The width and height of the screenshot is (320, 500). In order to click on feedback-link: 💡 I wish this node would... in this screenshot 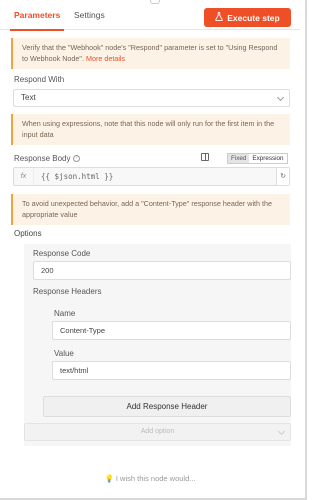, I will do `click(150, 478)`.